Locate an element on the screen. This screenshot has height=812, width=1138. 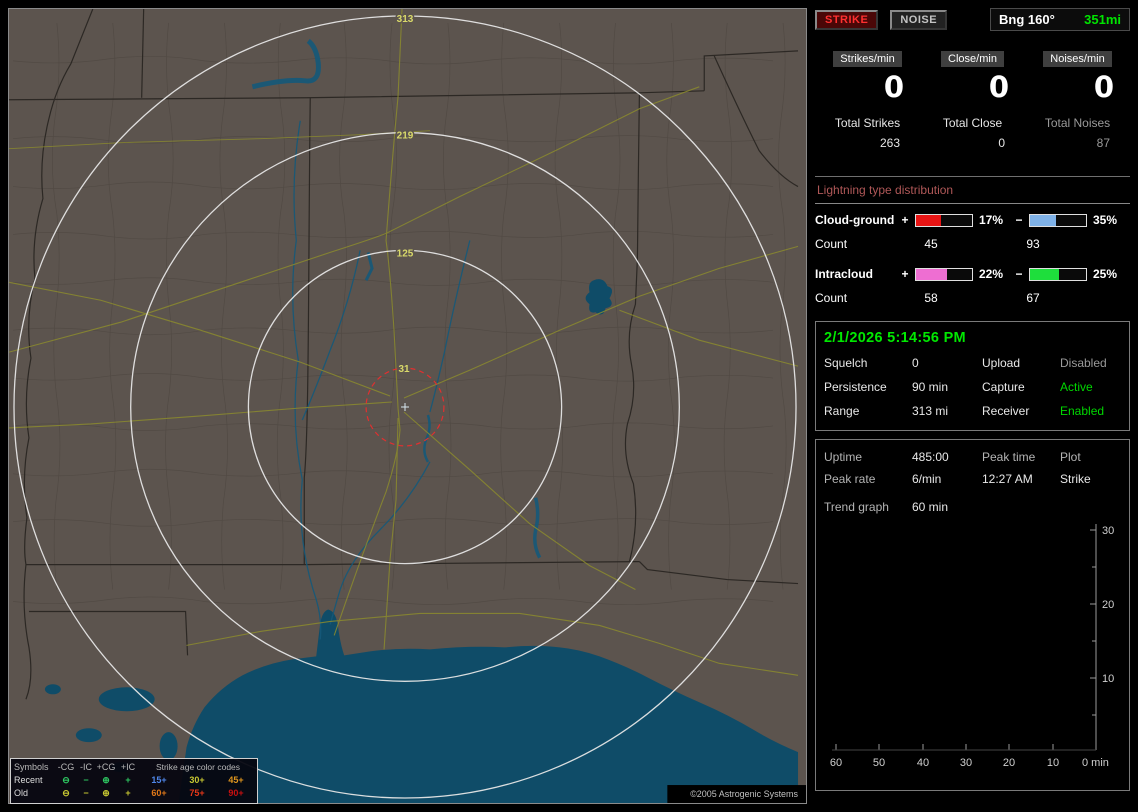
minus-percent: 35% is located at coordinates (1105, 220).